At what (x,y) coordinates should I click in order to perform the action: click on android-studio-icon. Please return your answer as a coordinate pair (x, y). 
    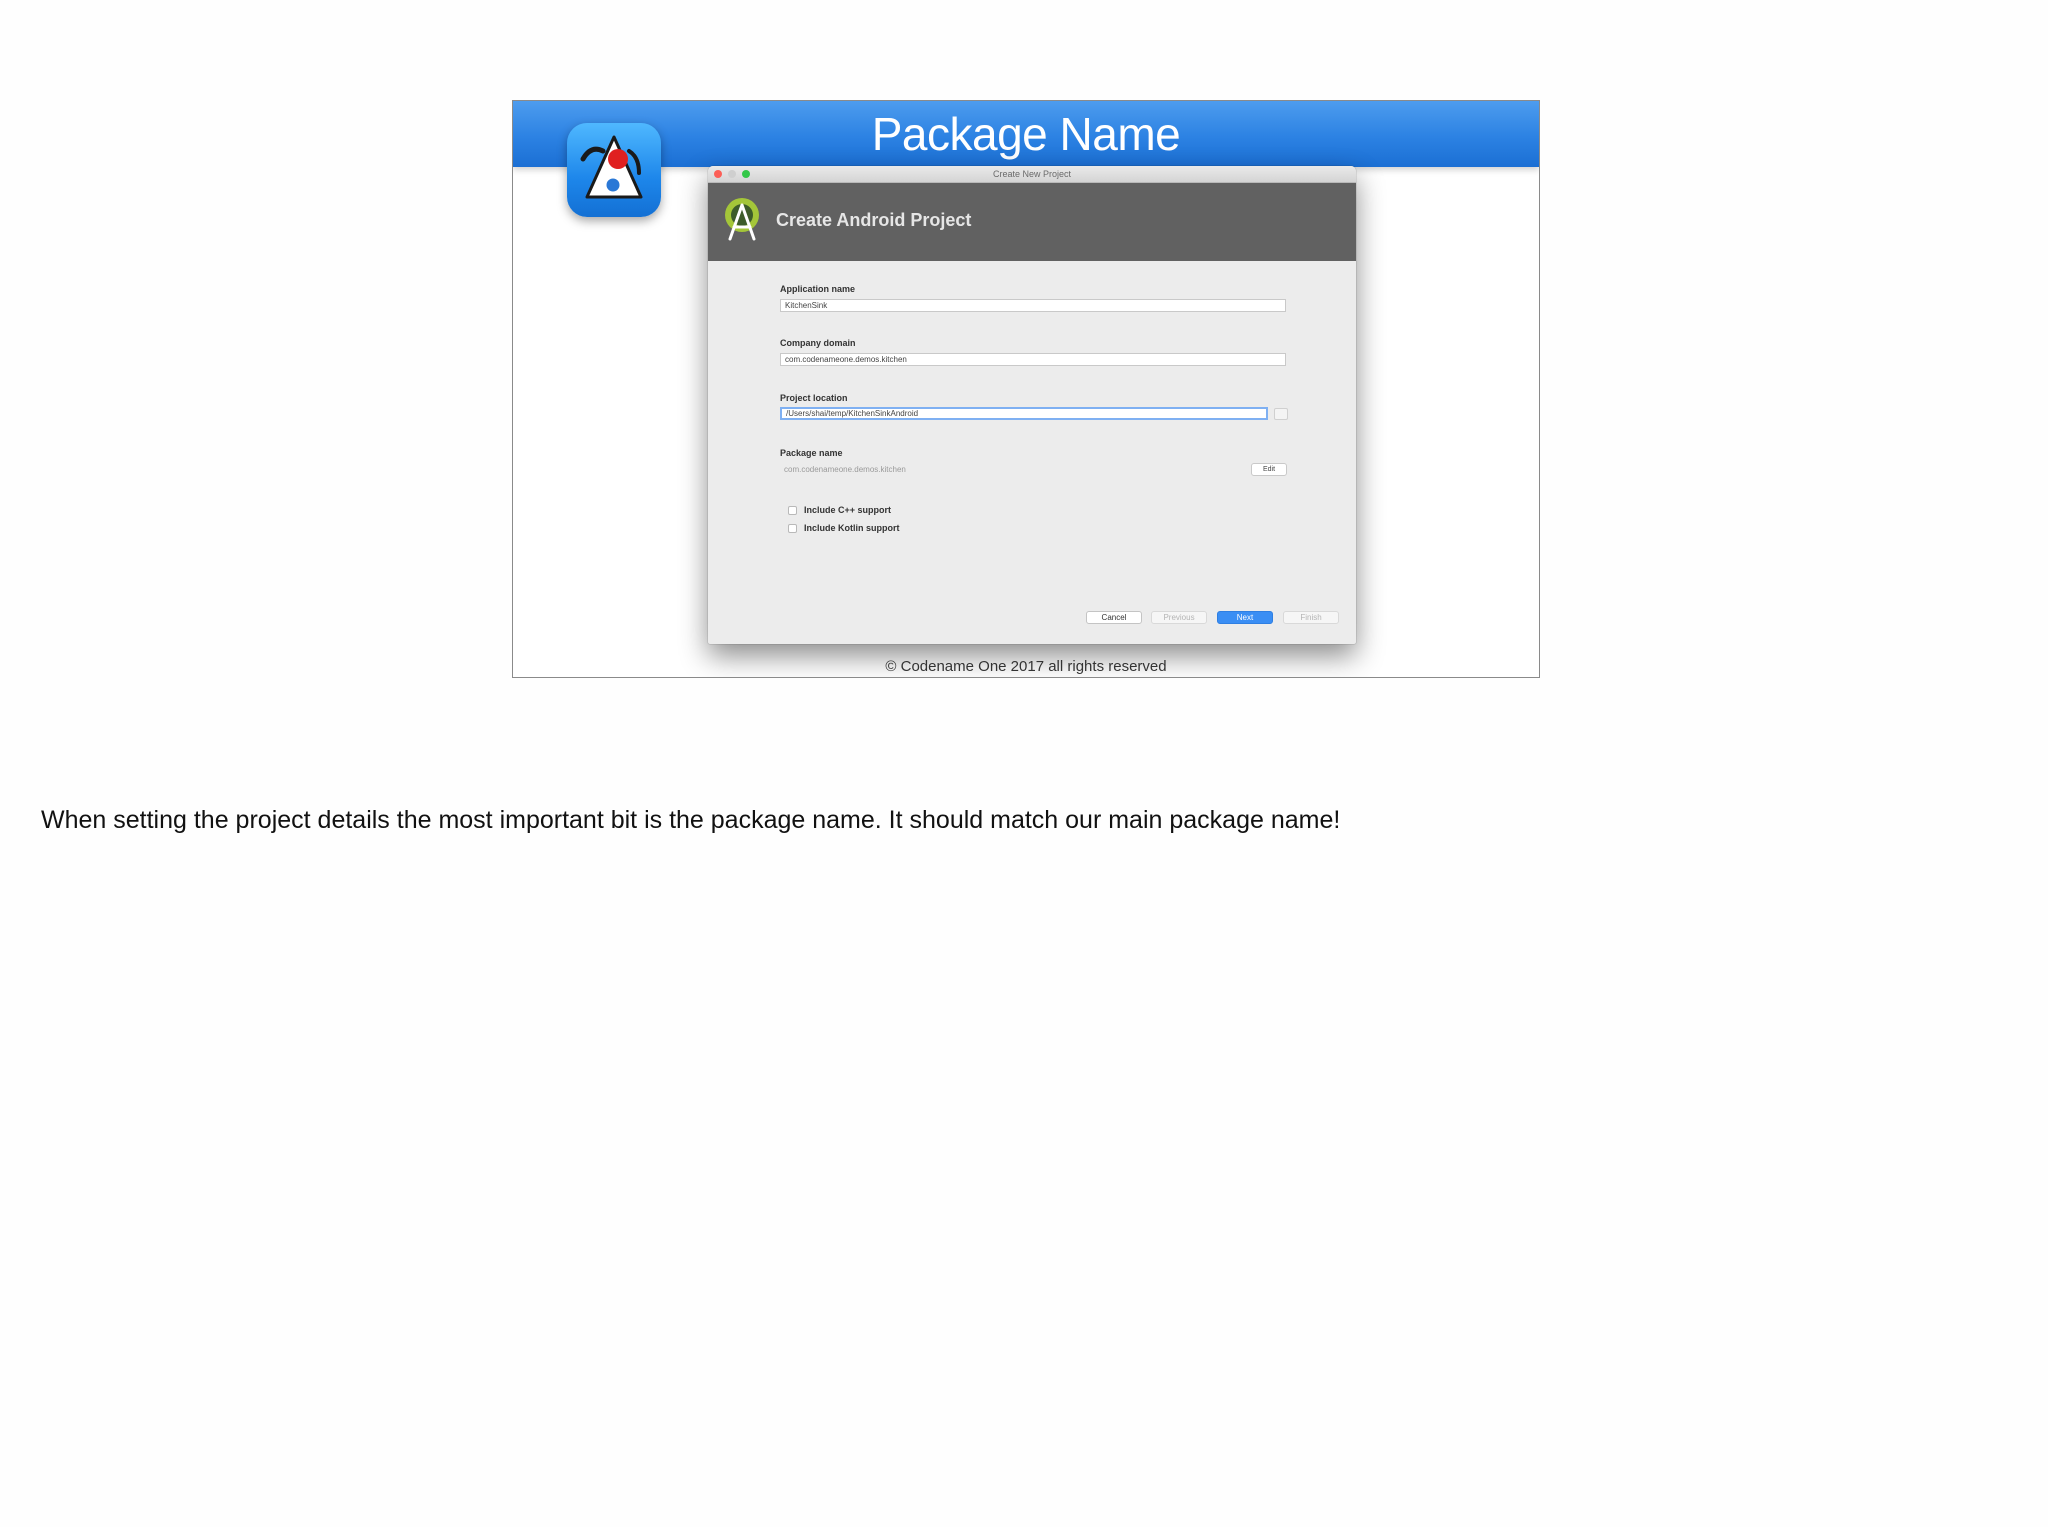
    Looking at the image, I should click on (742, 219).